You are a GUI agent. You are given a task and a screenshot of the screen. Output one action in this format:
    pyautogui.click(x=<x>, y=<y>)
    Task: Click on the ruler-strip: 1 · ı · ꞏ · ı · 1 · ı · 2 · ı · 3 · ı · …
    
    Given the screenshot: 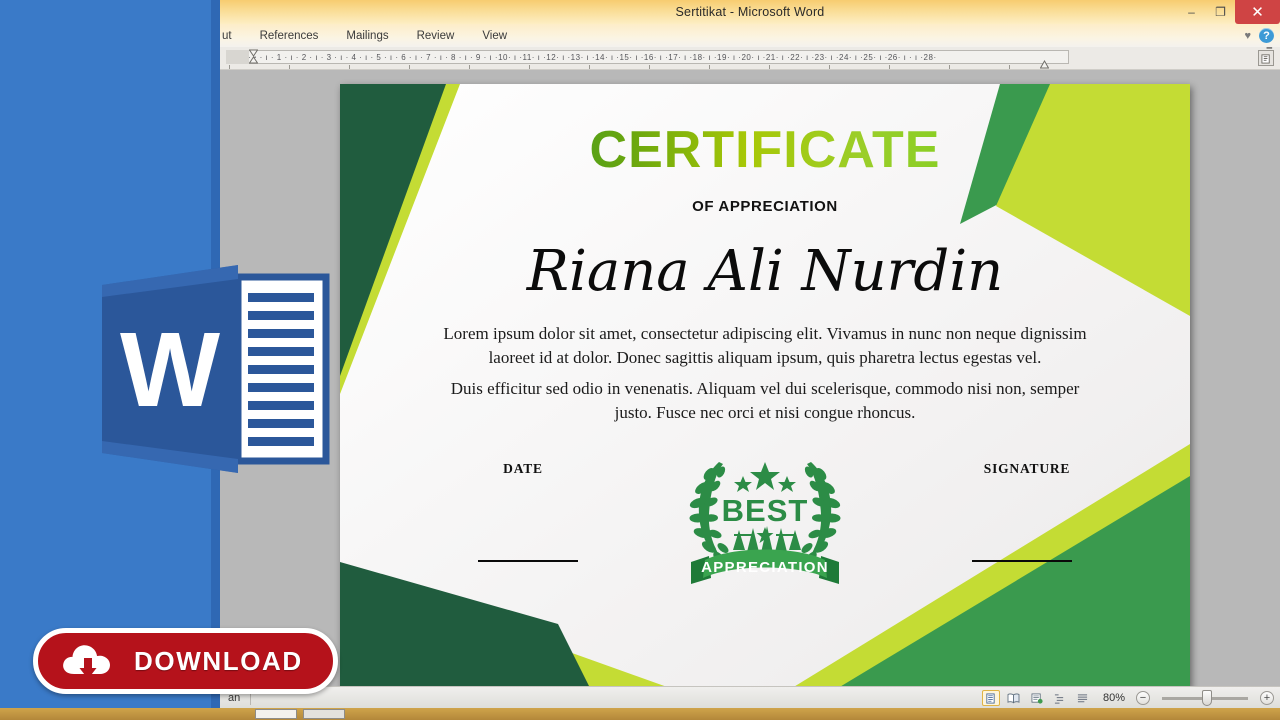 What is the action you would take?
    pyautogui.click(x=750, y=56)
    